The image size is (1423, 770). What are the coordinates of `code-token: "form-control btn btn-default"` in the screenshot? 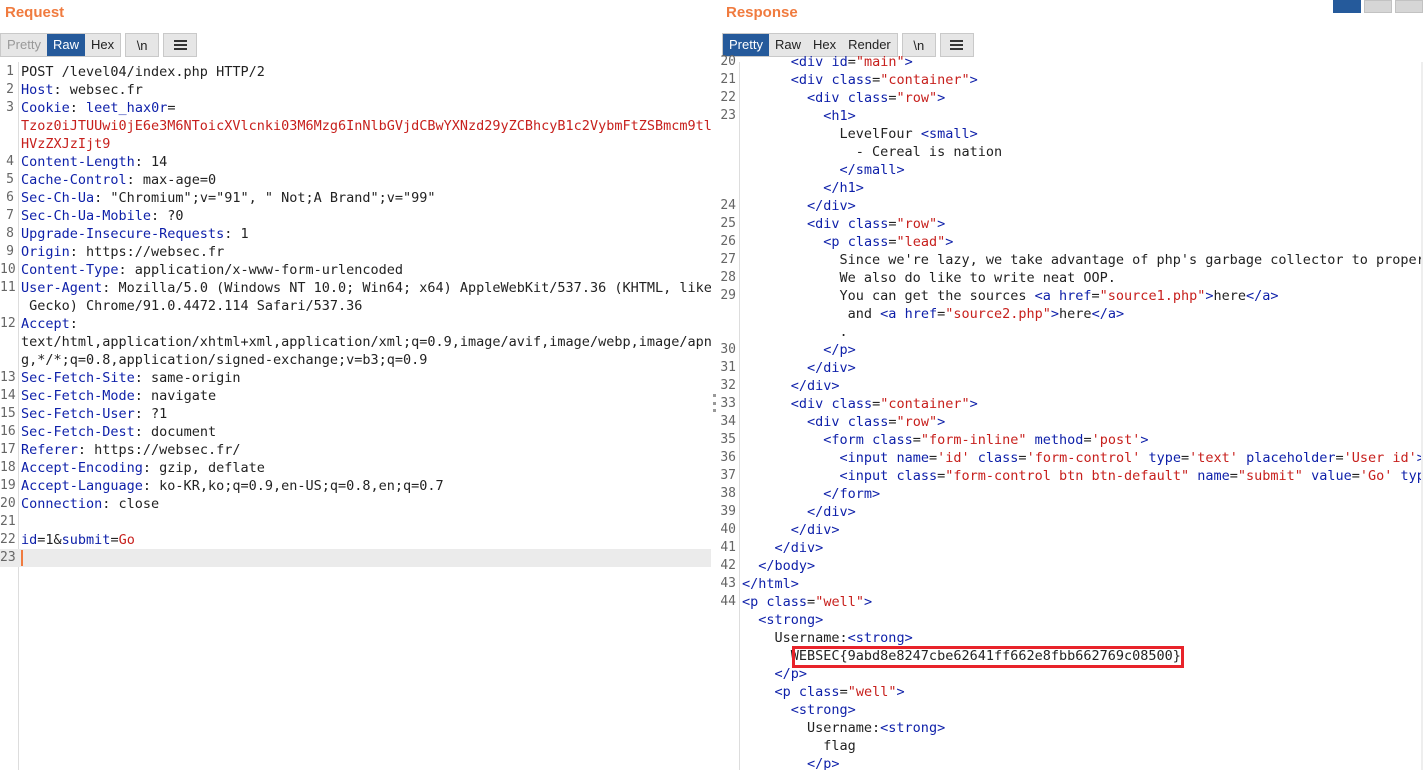 It's located at (1067, 476).